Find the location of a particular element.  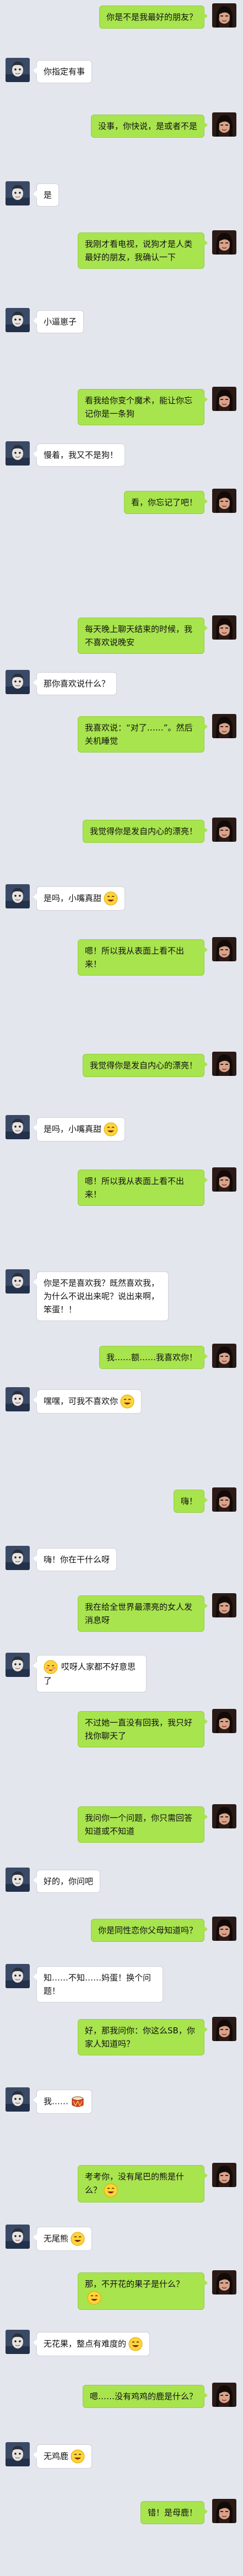

sent-message-bubble: 我刚才看电视，说狗才是人类最好的朋友，我确认一下 is located at coordinates (143, 250).